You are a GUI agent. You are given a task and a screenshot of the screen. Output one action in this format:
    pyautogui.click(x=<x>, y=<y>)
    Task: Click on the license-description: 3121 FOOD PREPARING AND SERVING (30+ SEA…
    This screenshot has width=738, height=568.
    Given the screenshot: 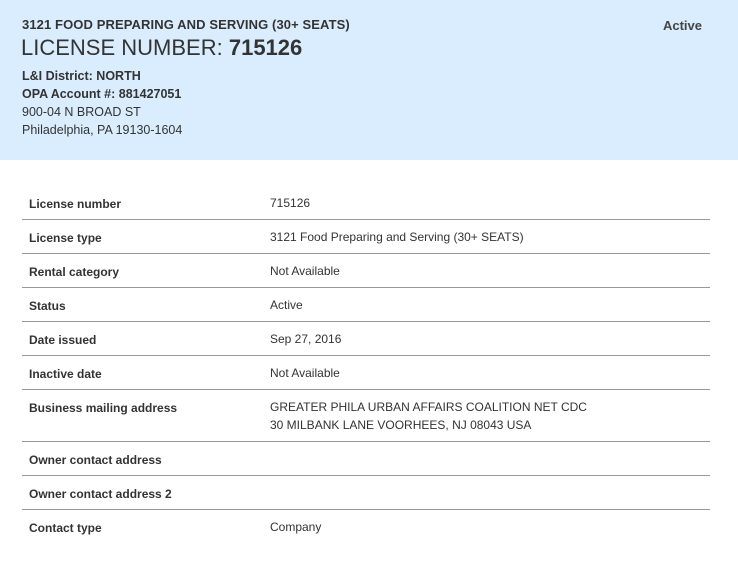 What is the action you would take?
    pyautogui.click(x=186, y=24)
    